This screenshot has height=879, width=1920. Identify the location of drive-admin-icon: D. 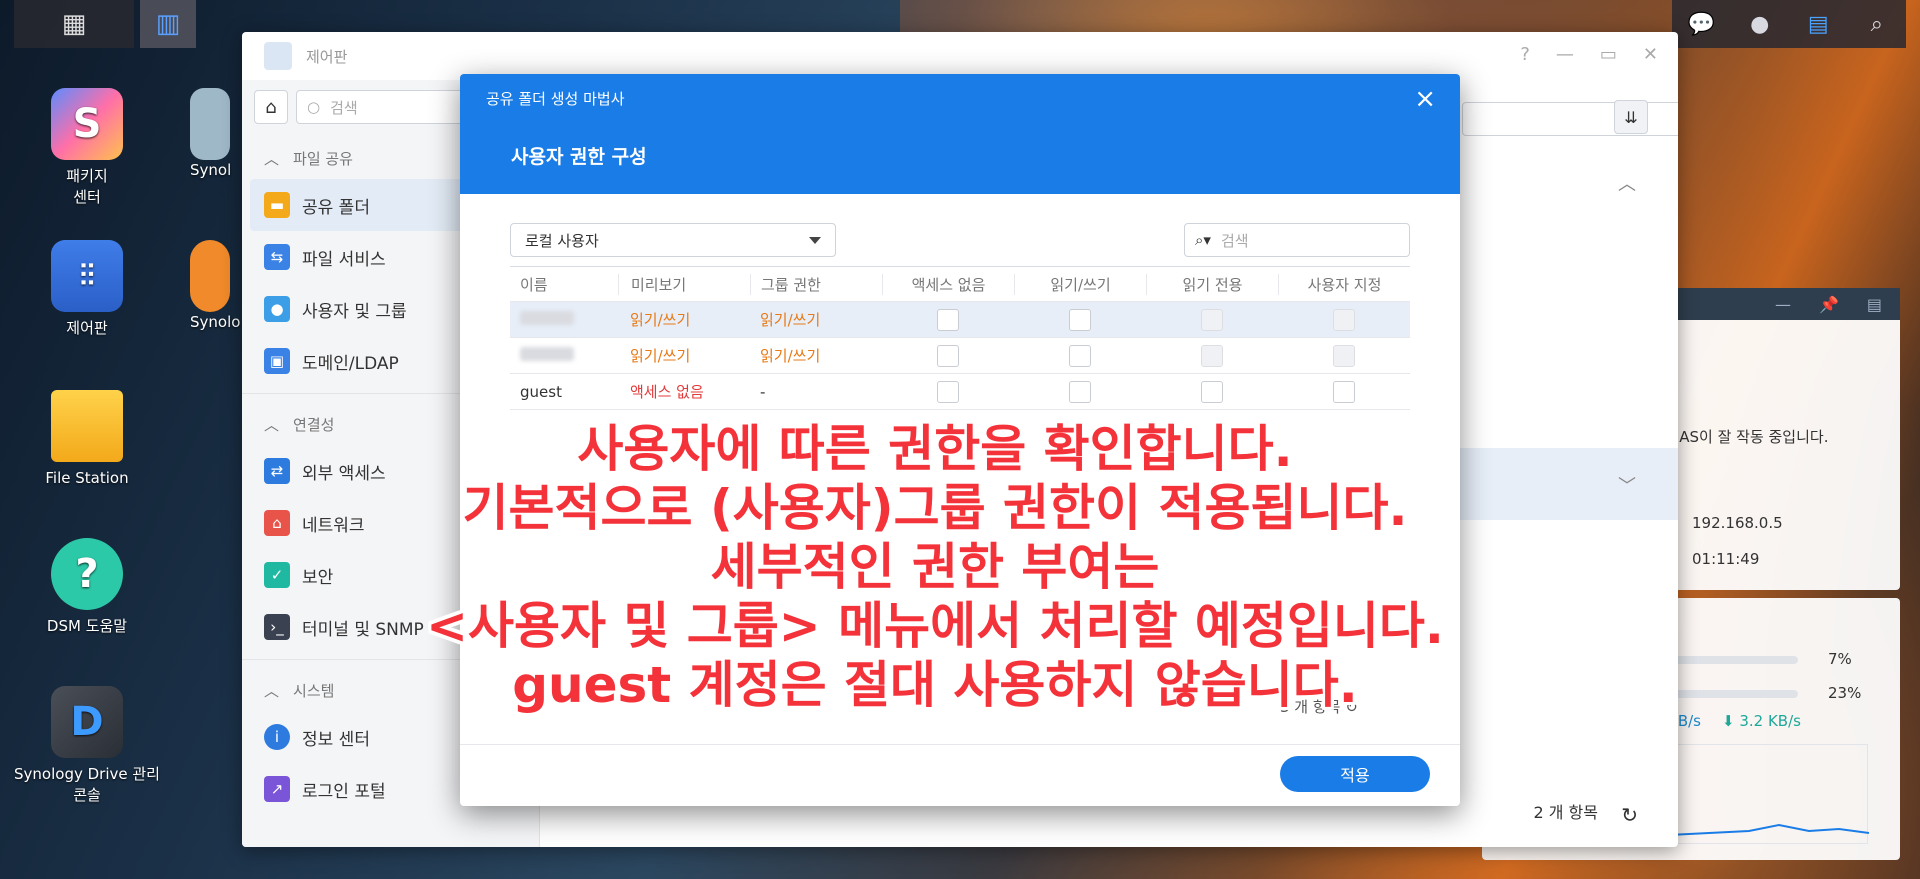
(87, 722).